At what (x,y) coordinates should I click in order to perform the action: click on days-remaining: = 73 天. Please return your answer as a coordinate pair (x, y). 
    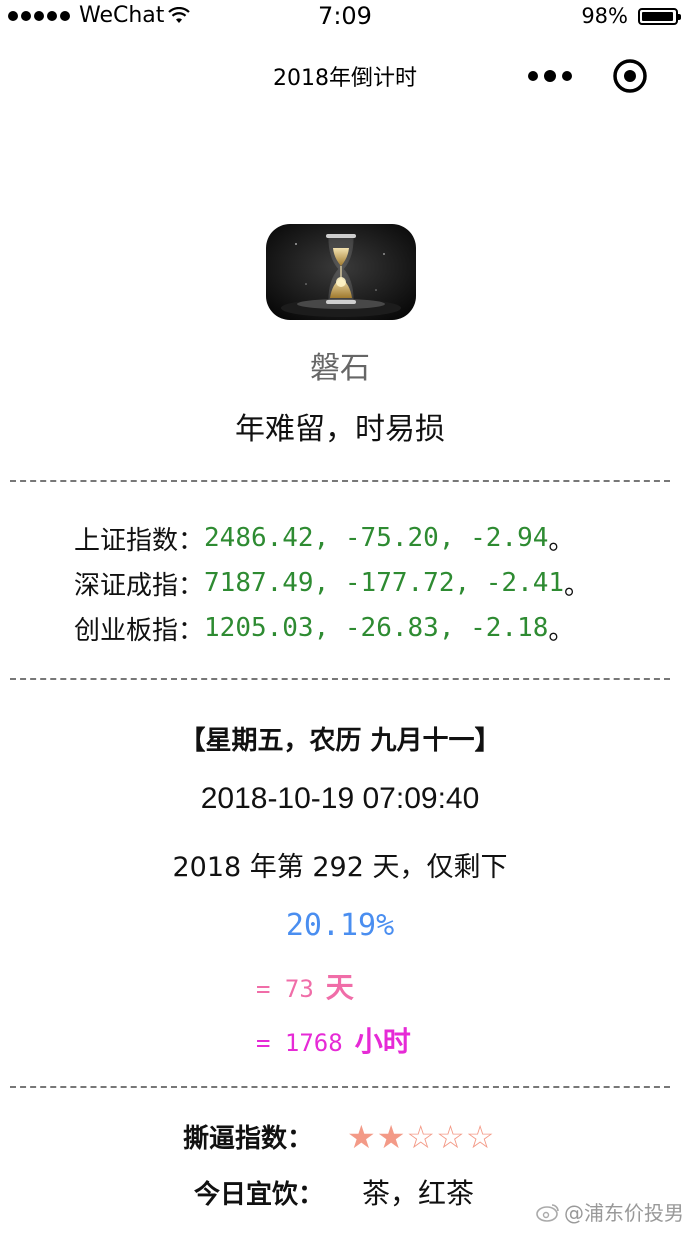
    Looking at the image, I should click on (305, 986).